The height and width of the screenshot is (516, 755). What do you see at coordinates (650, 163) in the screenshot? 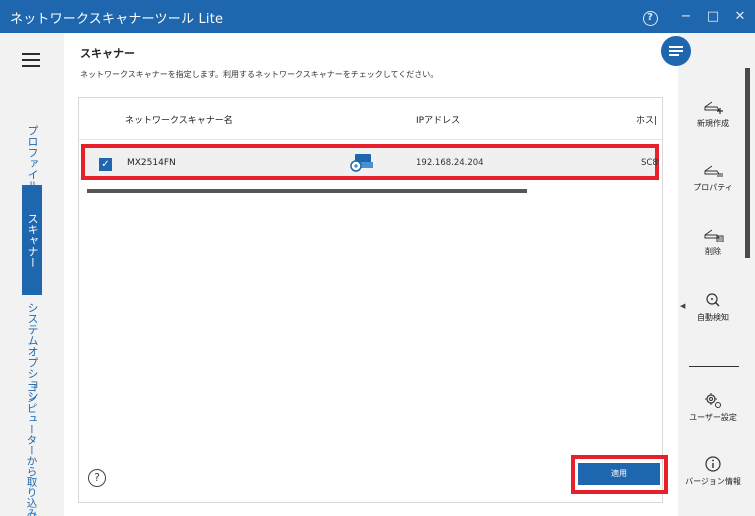
I see `scanner-host: SC89` at bounding box center [650, 163].